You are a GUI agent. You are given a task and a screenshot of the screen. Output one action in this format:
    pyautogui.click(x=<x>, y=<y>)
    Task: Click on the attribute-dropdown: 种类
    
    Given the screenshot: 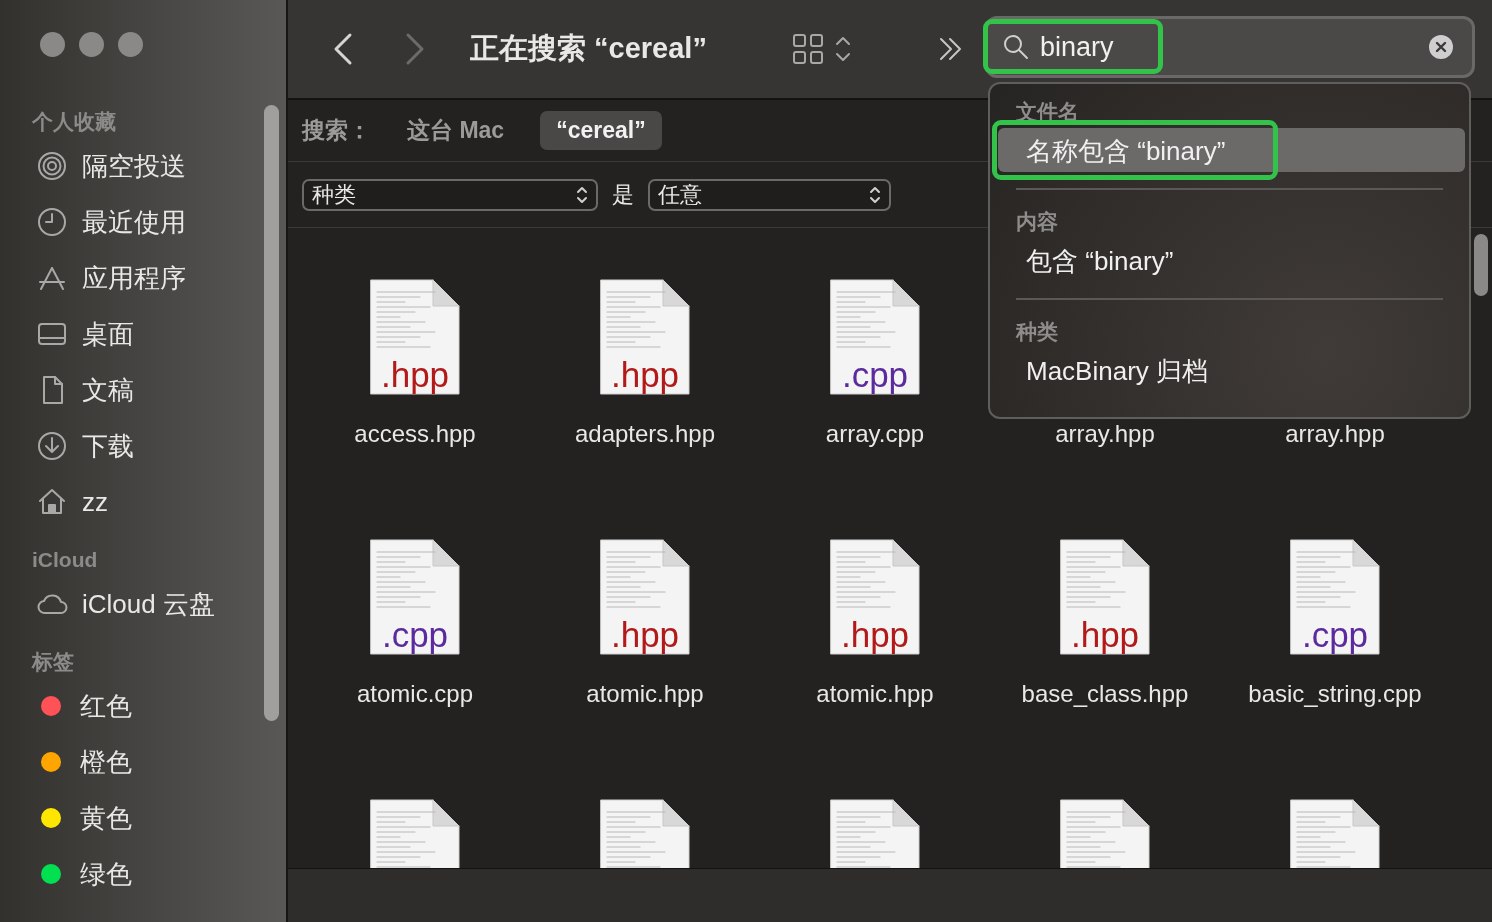 What is the action you would take?
    pyautogui.click(x=450, y=194)
    